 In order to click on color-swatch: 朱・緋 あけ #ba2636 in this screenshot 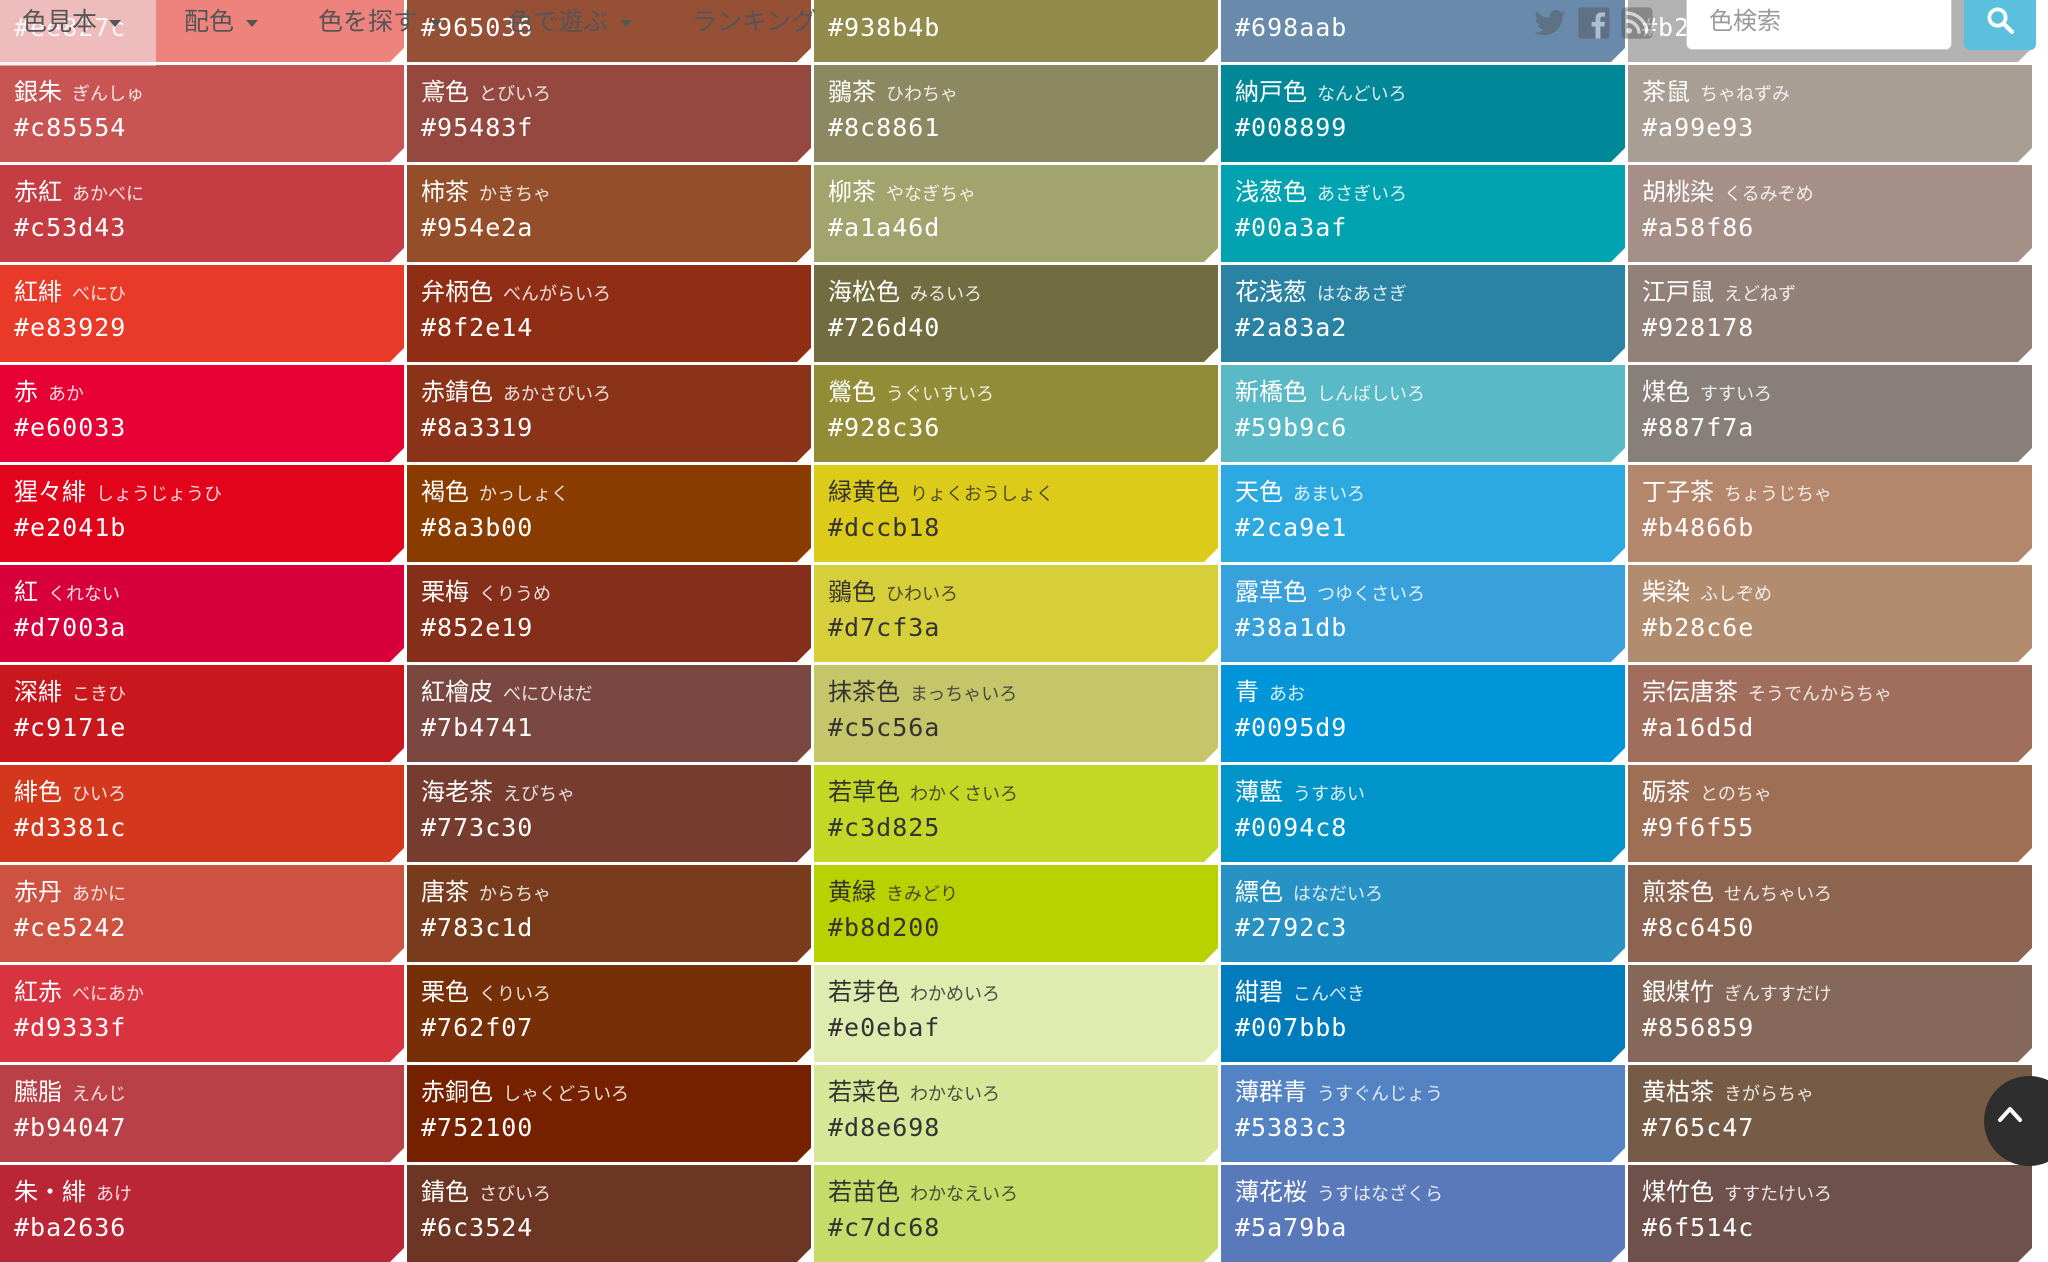, I will do `click(202, 1213)`.